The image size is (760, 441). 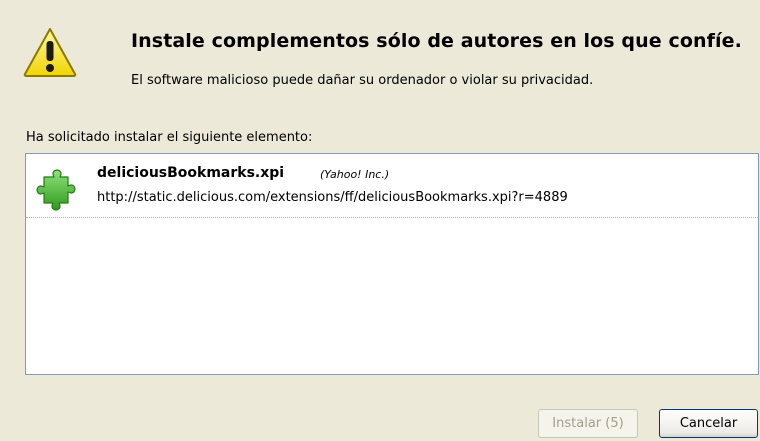 I want to click on addon-author: (Yahoo! Inc.), so click(x=355, y=174).